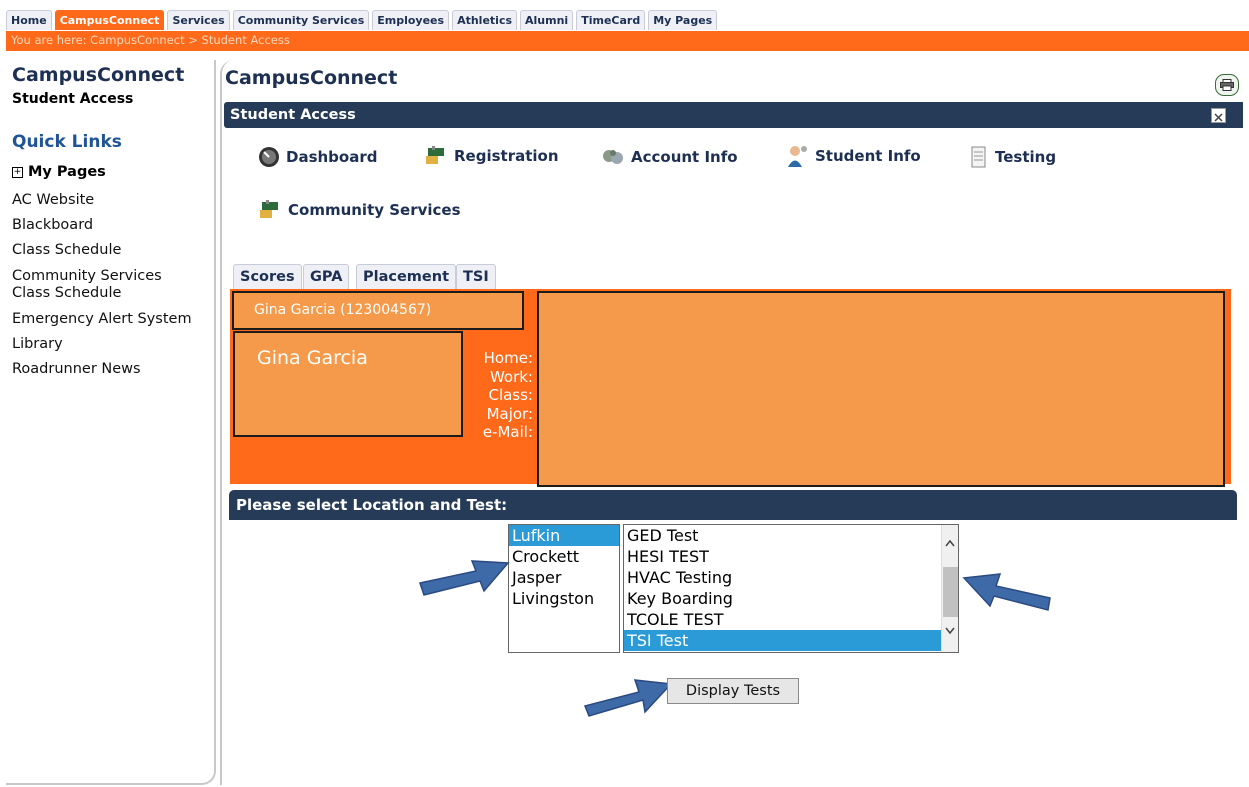 This screenshot has width=1249, height=787. I want to click on test-listbox-scrollbar, so click(949, 588).